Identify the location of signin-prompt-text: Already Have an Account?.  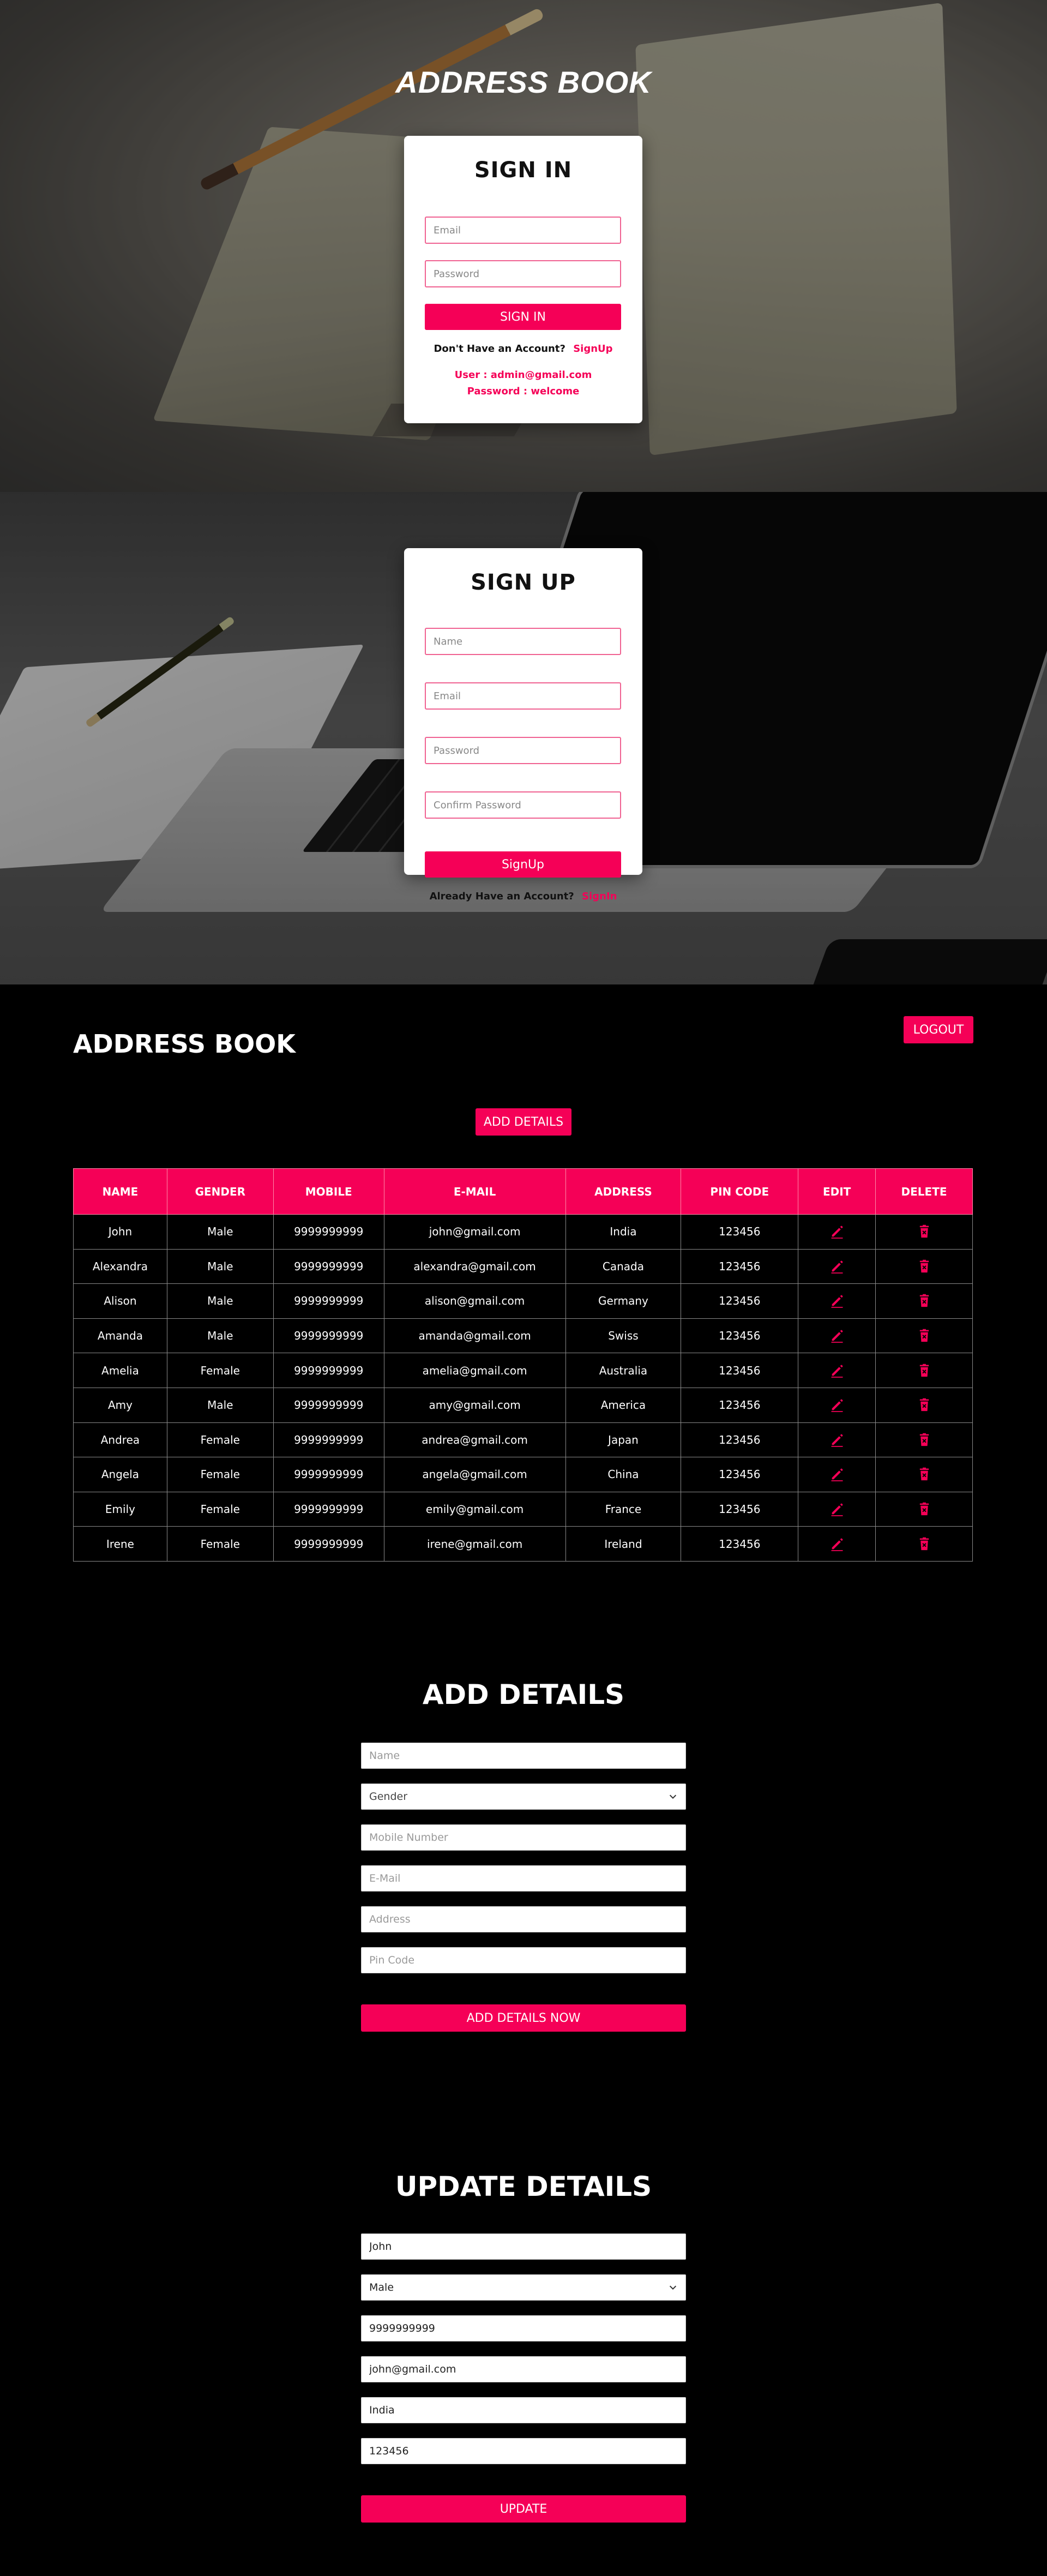
(501, 897).